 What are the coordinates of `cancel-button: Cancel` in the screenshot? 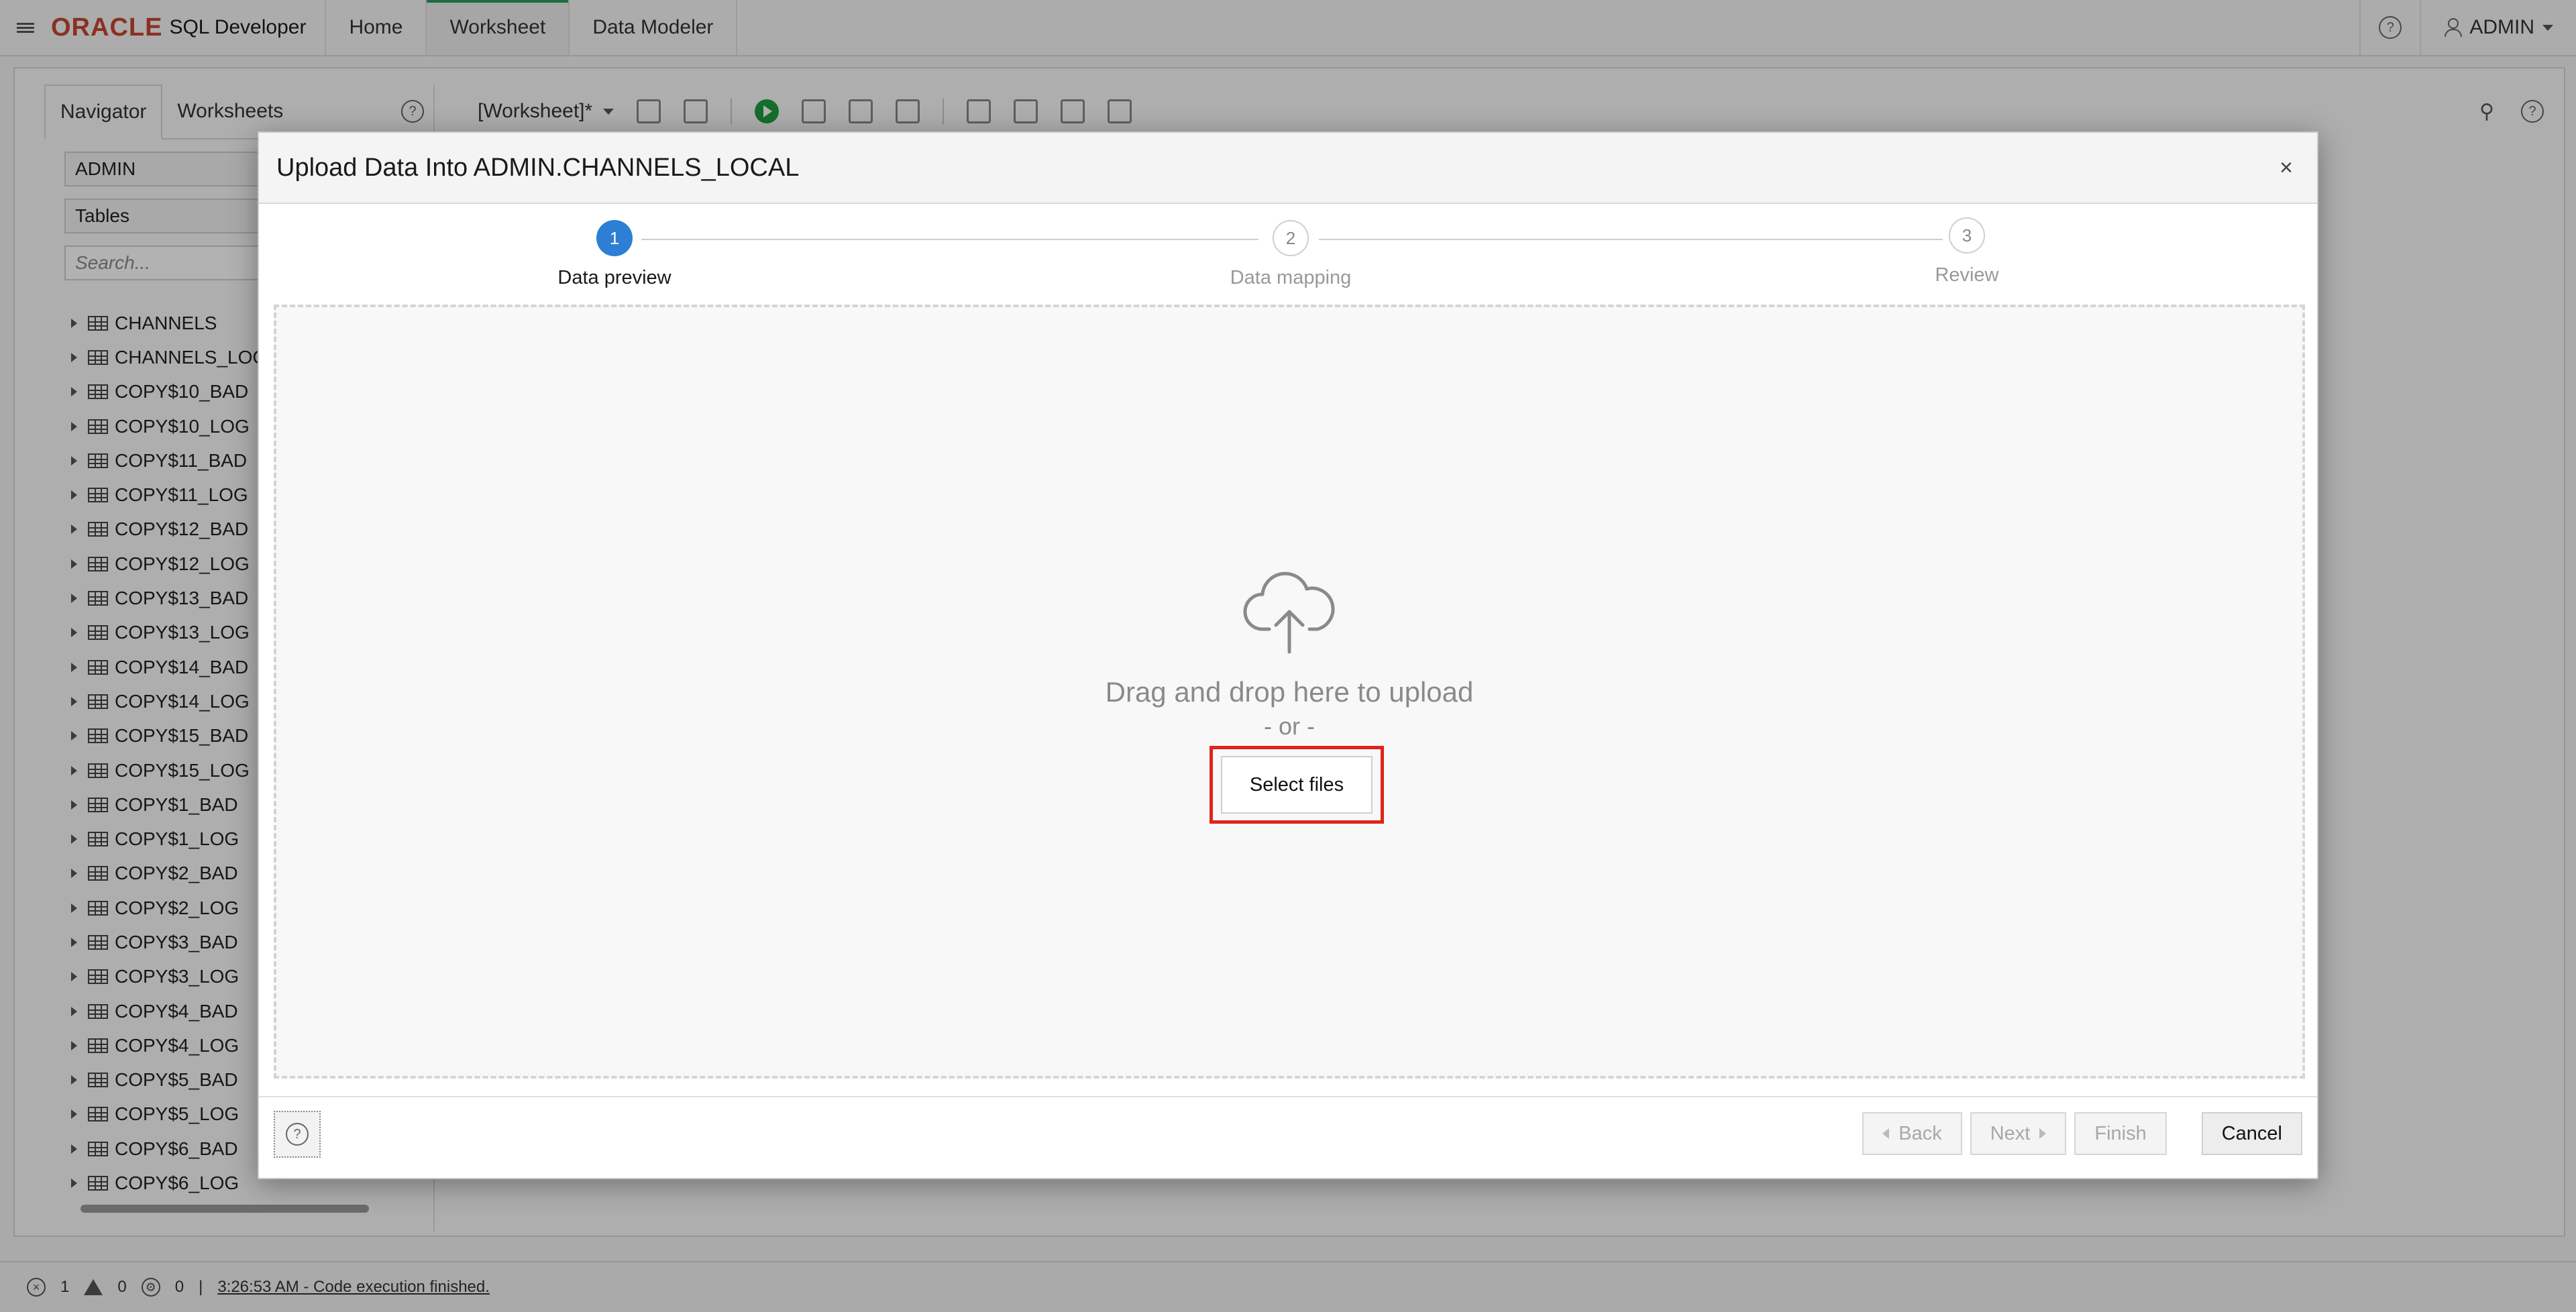 It's located at (2251, 1133).